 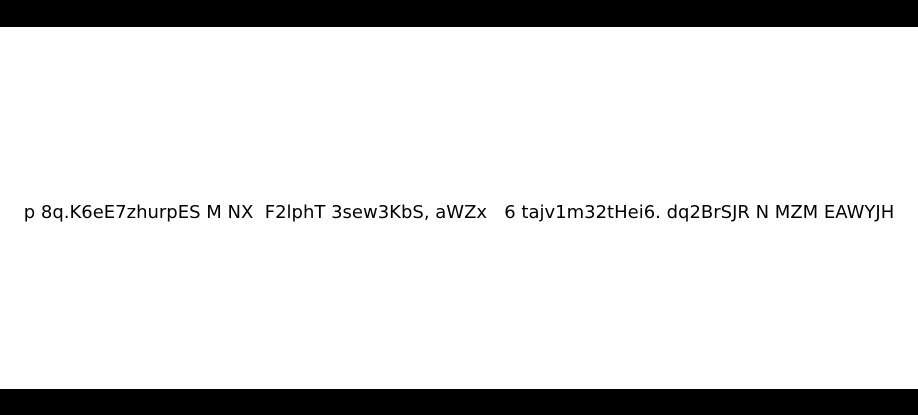 What do you see at coordinates (459, 13) in the screenshot?
I see `top-letterbox-bar` at bounding box center [459, 13].